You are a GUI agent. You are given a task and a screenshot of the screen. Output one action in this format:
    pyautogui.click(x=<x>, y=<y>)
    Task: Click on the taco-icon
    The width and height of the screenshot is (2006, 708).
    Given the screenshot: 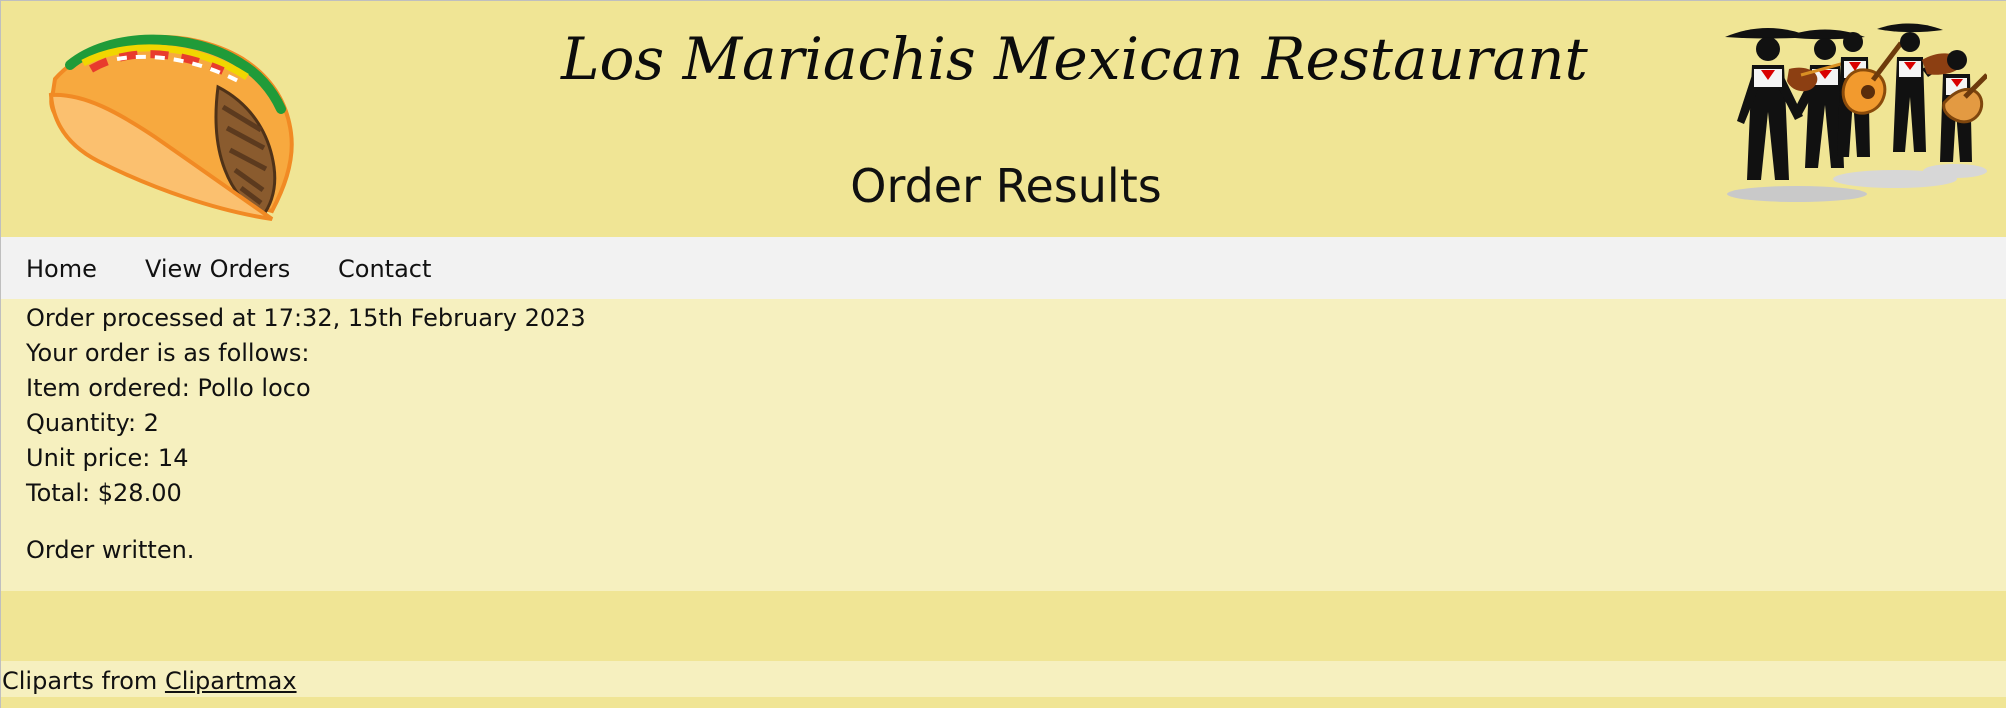 What is the action you would take?
    pyautogui.click(x=171, y=127)
    